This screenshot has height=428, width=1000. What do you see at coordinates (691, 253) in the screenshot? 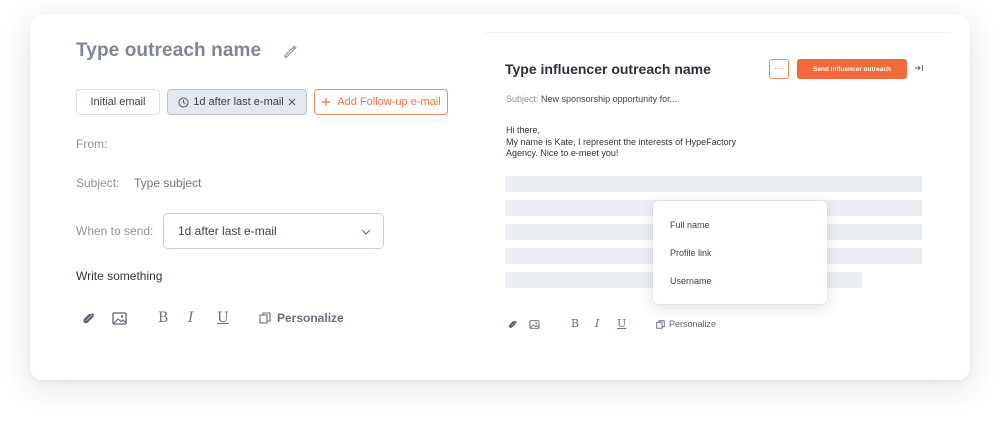
I see `dropdown-item-profile-link: Profile link` at bounding box center [691, 253].